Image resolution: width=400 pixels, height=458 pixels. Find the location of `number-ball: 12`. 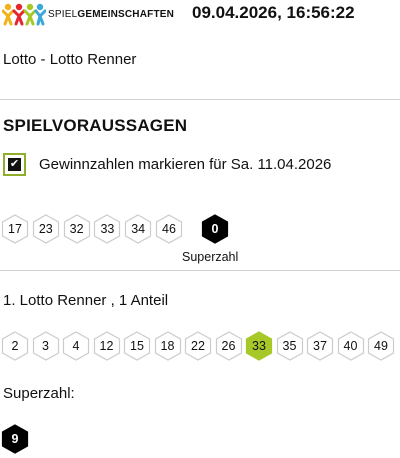

number-ball: 12 is located at coordinates (107, 346).